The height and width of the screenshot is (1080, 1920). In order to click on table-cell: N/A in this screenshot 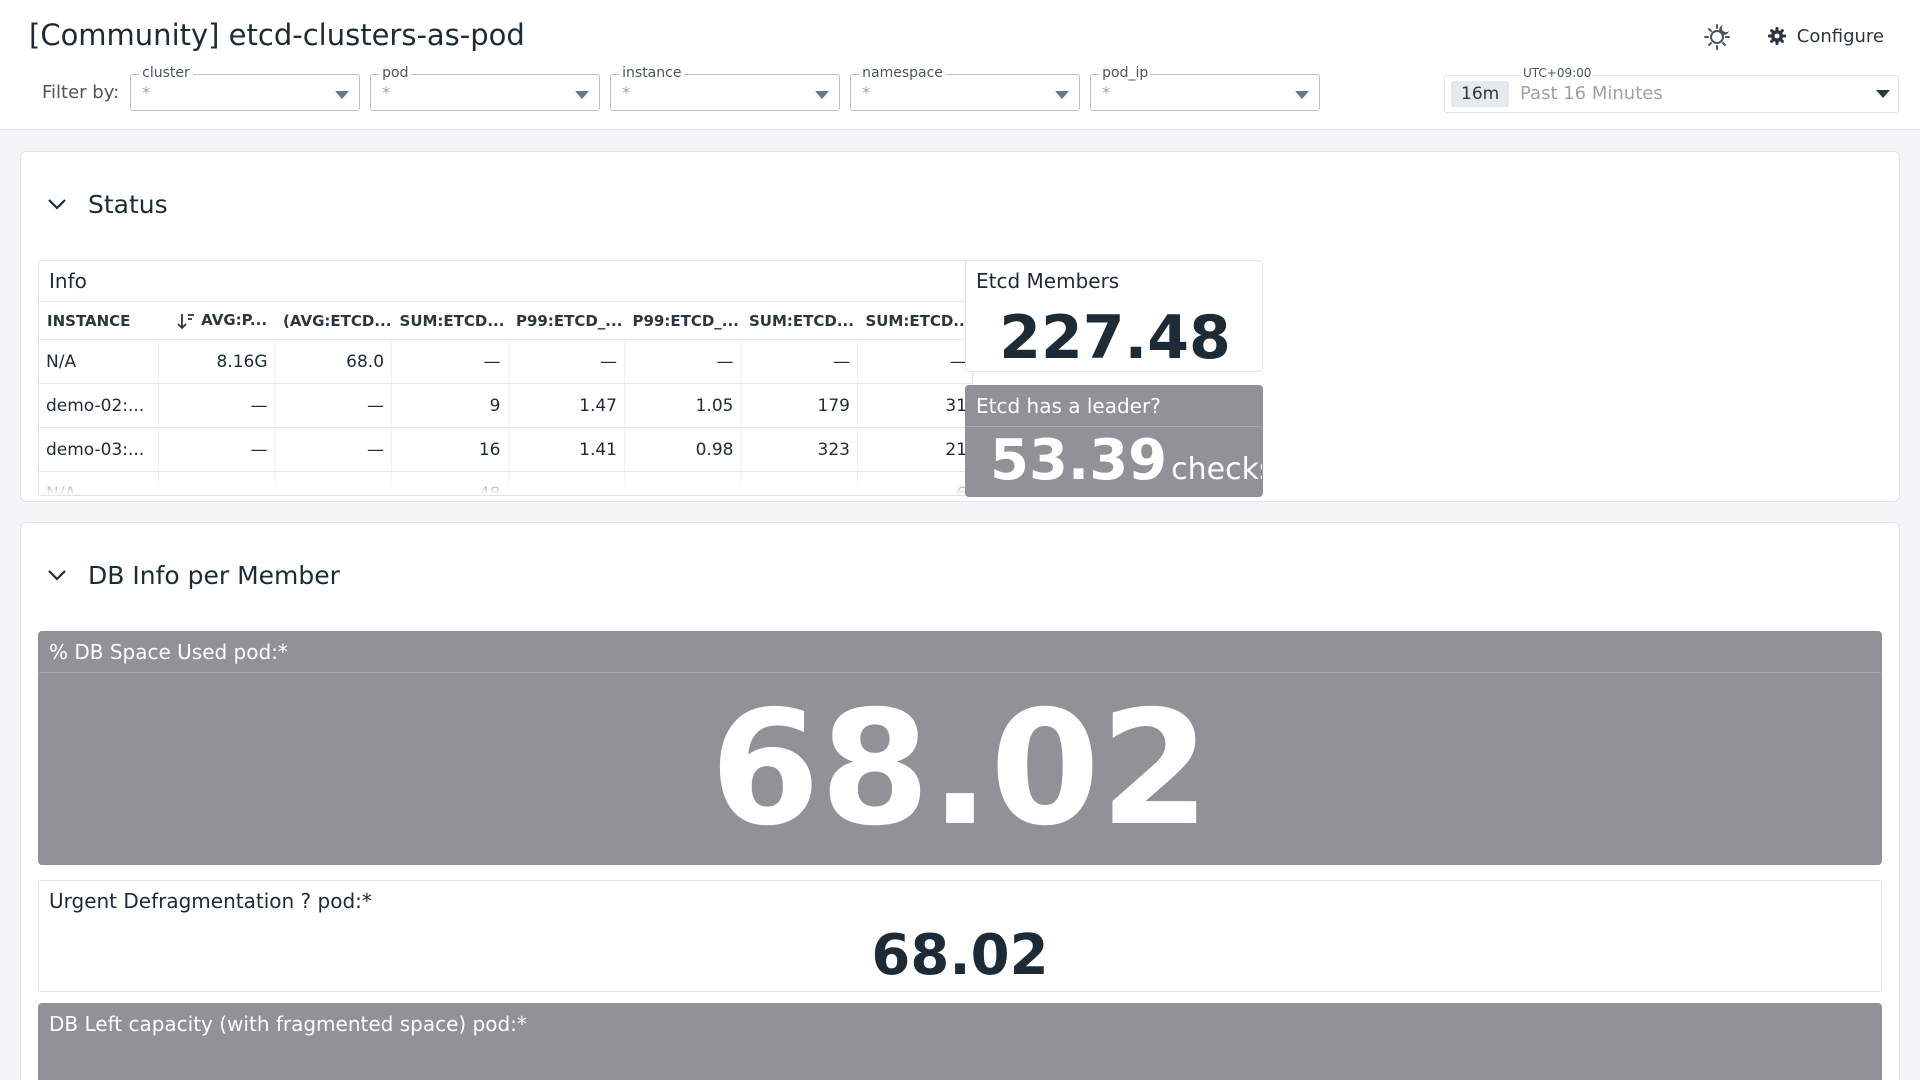, I will do `click(99, 361)`.